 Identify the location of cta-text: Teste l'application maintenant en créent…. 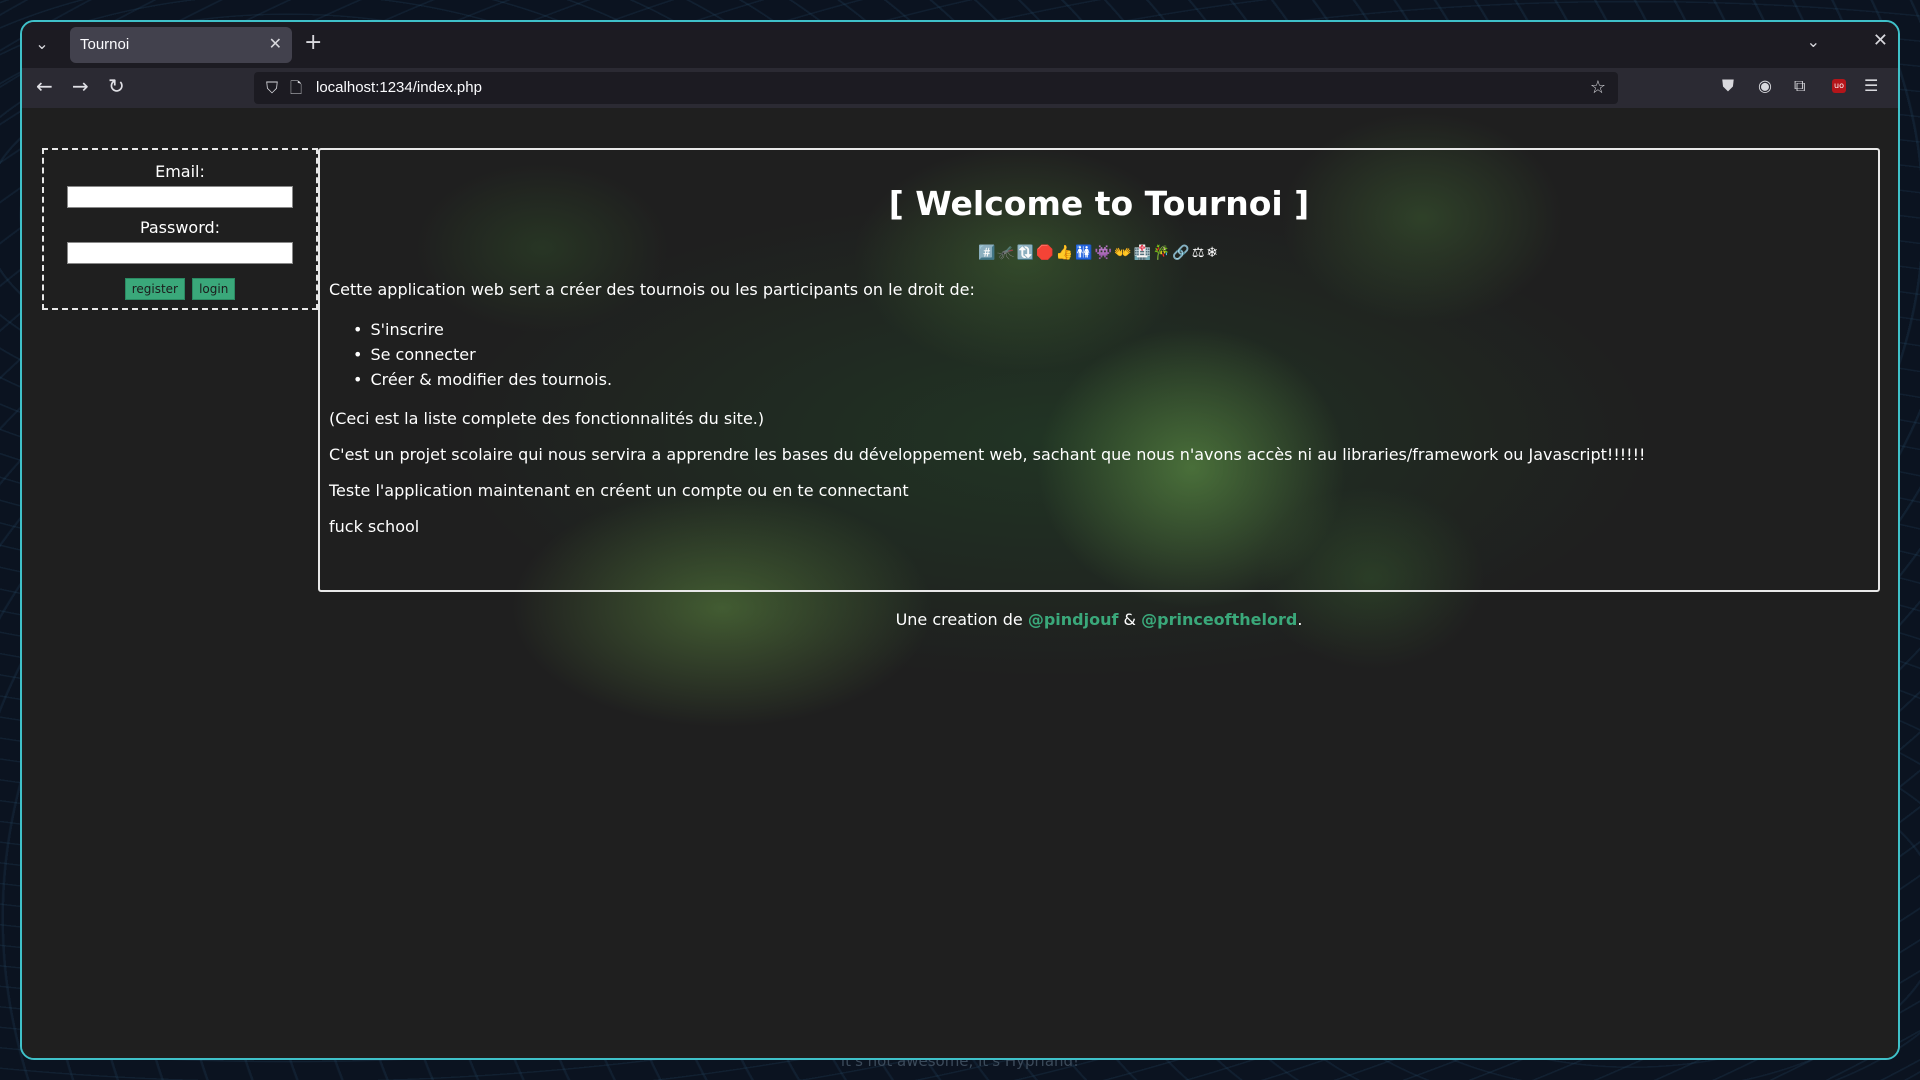
(619, 490).